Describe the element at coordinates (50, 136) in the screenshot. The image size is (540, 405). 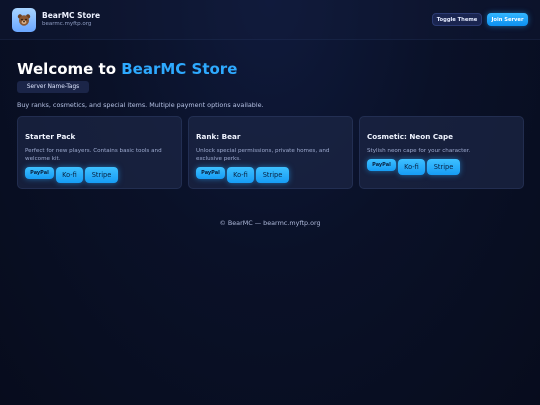
I see `product-title: Starter Pack` at that location.